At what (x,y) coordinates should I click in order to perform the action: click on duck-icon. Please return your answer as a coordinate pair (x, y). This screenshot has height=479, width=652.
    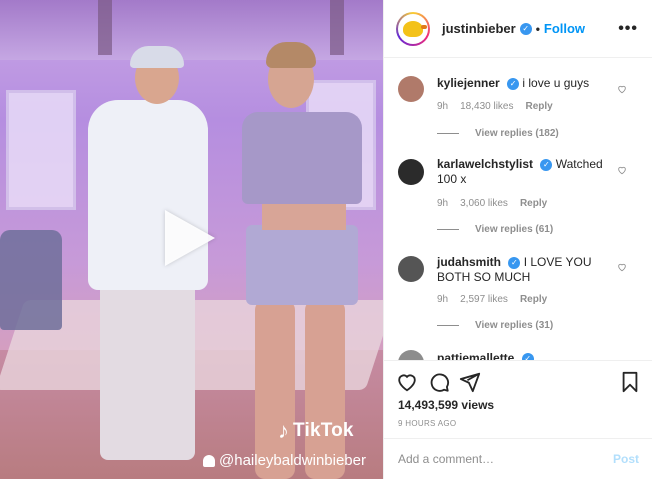
    Looking at the image, I should click on (415, 28).